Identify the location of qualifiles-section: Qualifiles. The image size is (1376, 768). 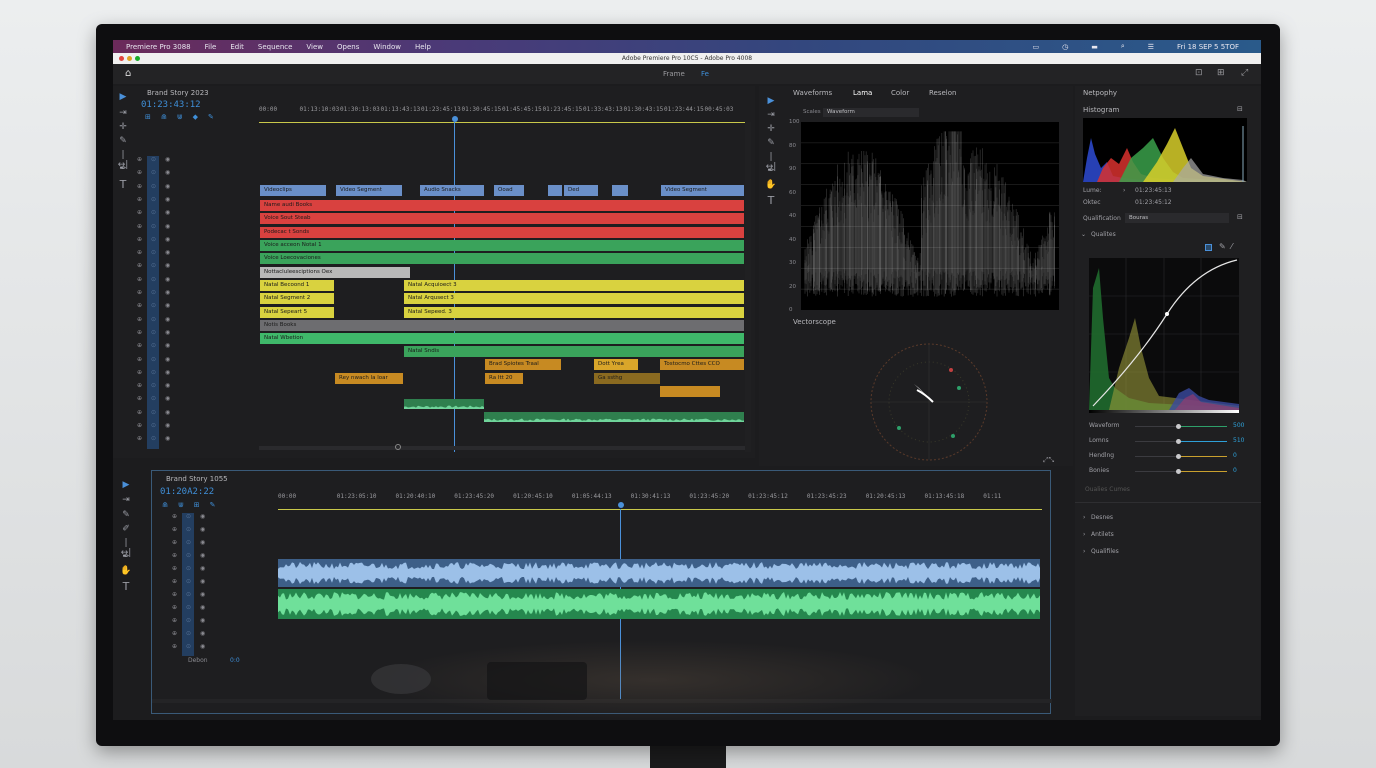
(1105, 551).